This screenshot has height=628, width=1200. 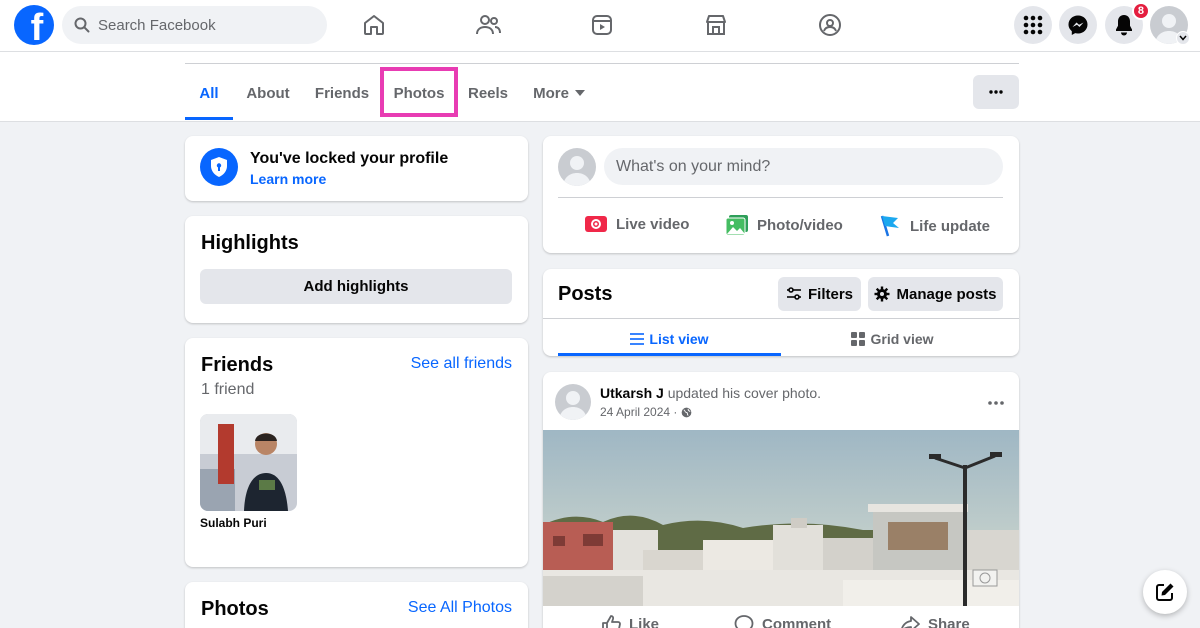 What do you see at coordinates (858, 339) in the screenshot?
I see `grid-view-icon` at bounding box center [858, 339].